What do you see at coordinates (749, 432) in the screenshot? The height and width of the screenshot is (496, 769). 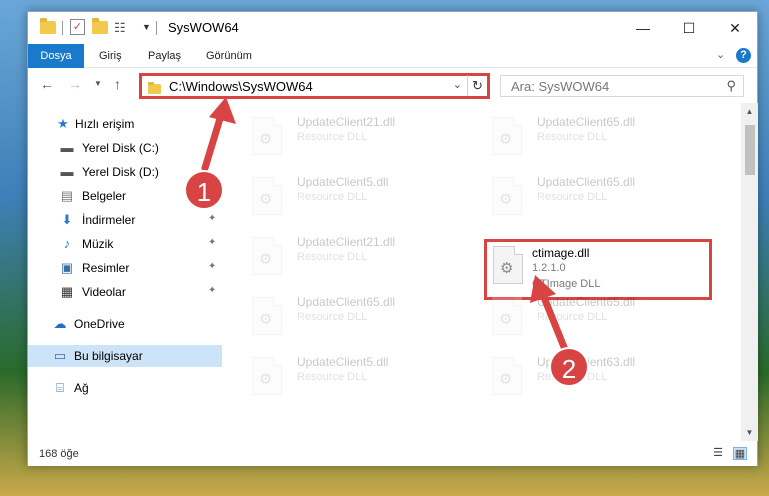 I see `scroll-down-icon: ▼` at bounding box center [749, 432].